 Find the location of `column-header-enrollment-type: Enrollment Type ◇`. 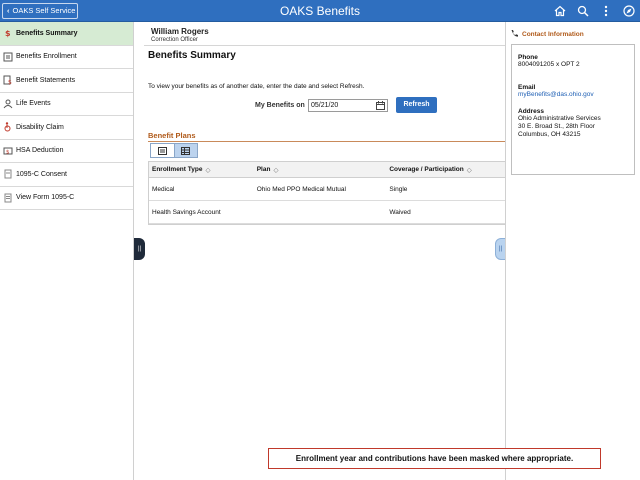

column-header-enrollment-type: Enrollment Type ◇ is located at coordinates (201, 169).